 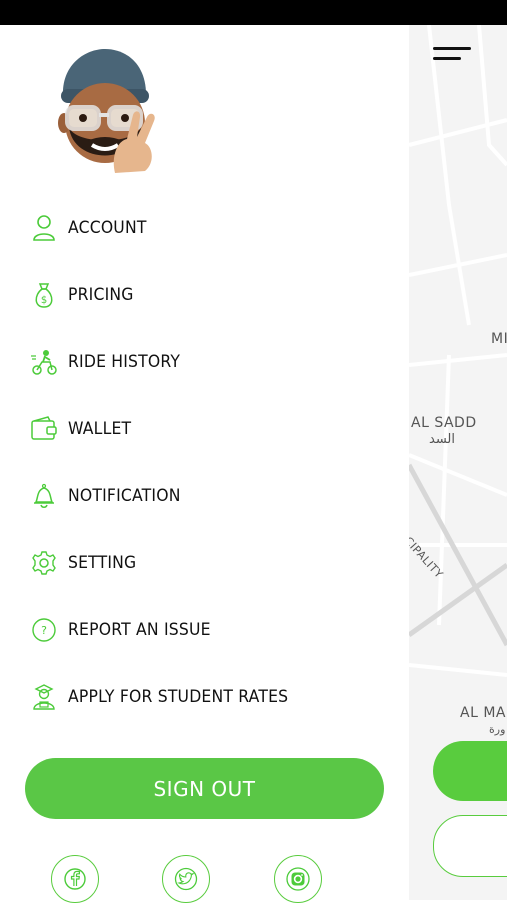 I want to click on gear-icon, so click(x=44, y=563).